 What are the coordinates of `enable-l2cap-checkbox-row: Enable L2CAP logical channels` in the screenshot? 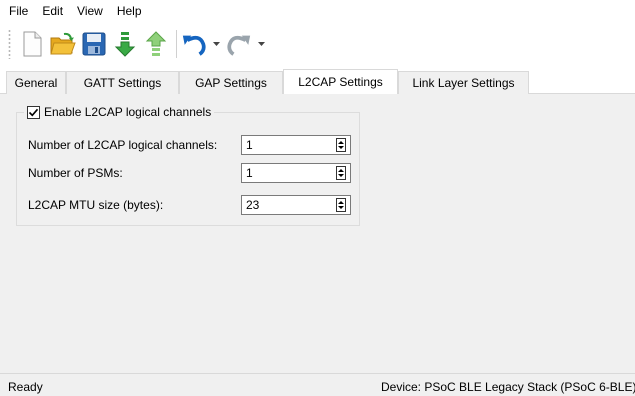 It's located at (119, 112).